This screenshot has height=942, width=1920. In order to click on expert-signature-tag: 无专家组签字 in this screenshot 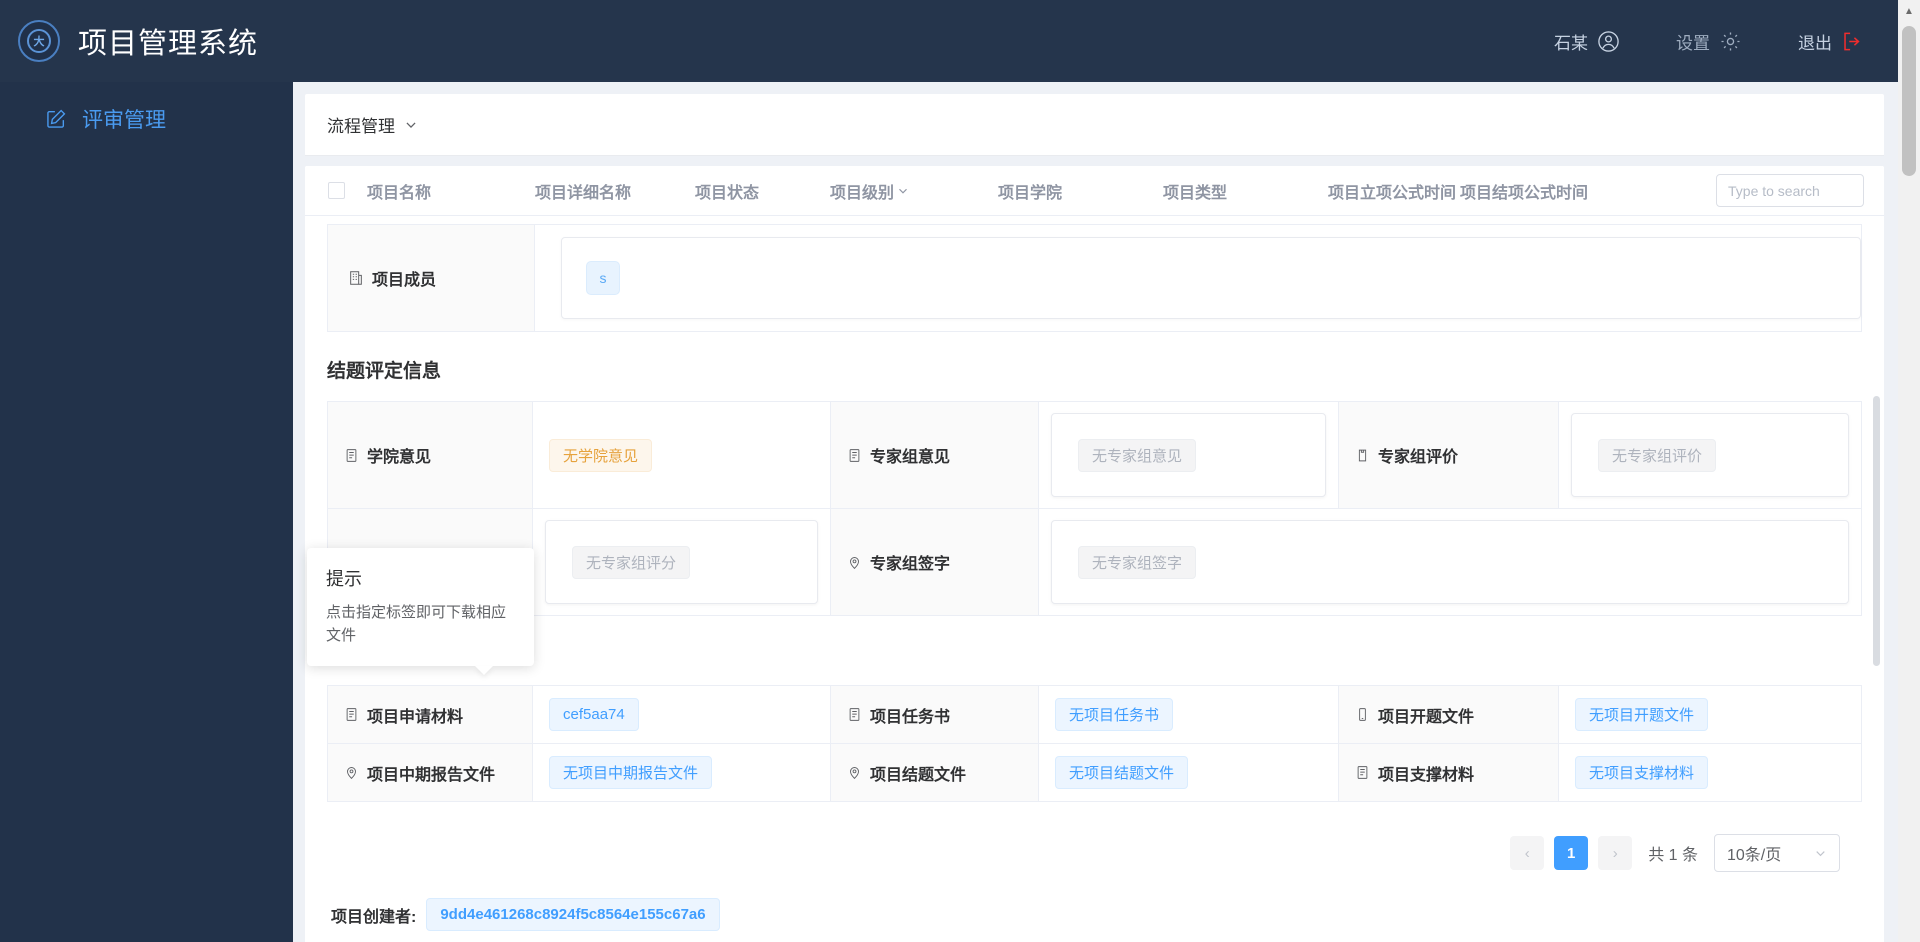, I will do `click(1137, 562)`.